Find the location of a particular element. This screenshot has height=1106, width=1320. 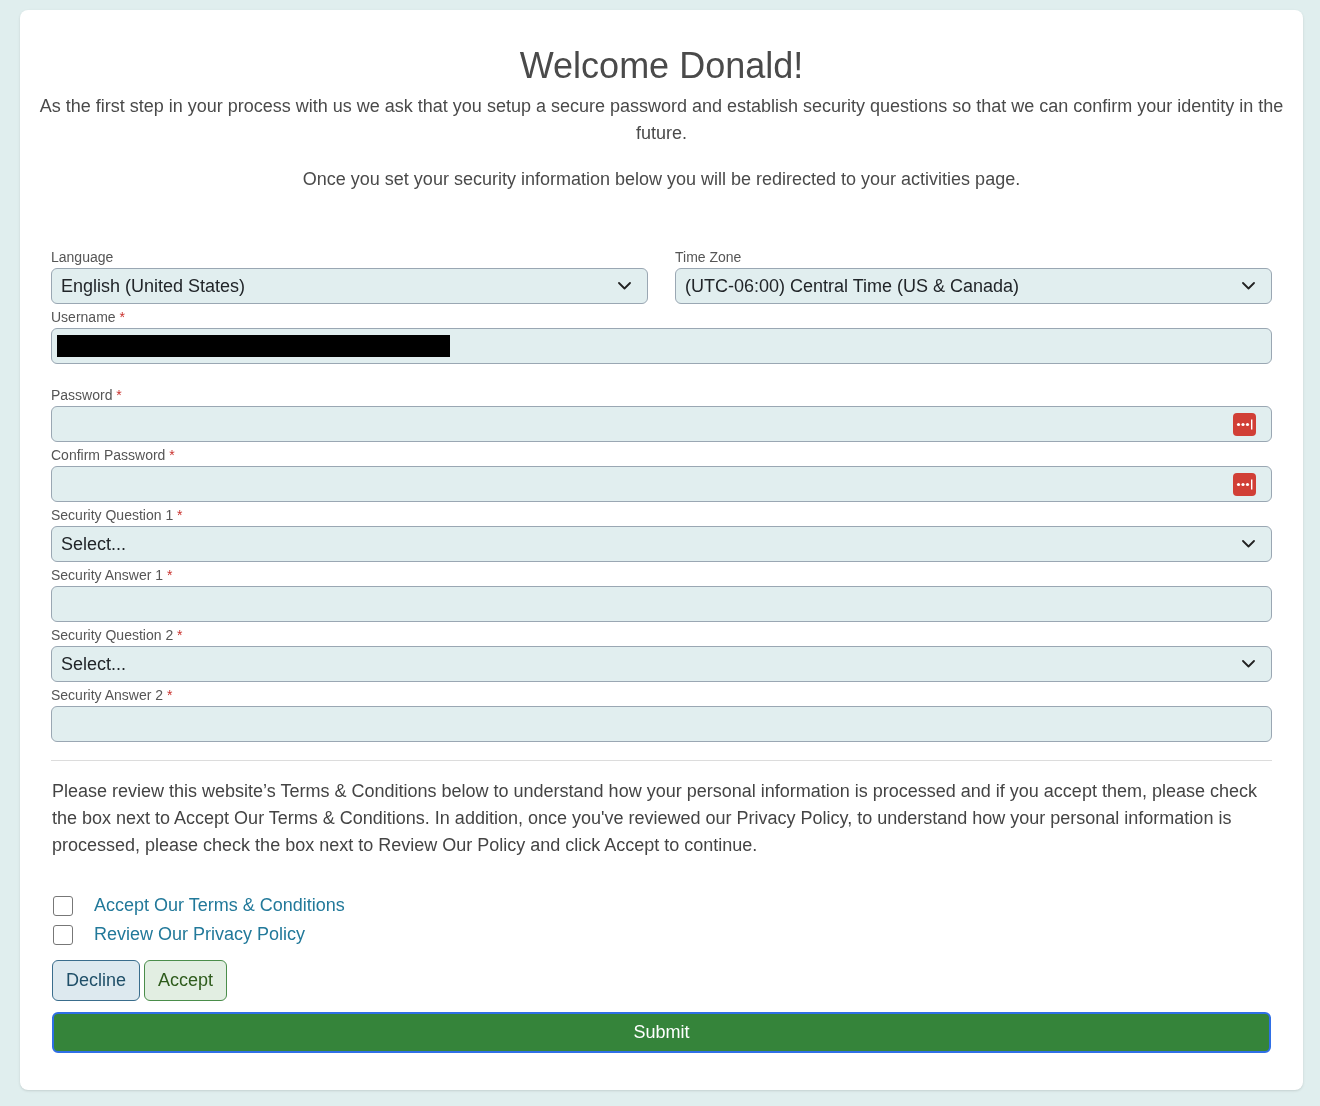

field-label: Username * is located at coordinates (88, 317).